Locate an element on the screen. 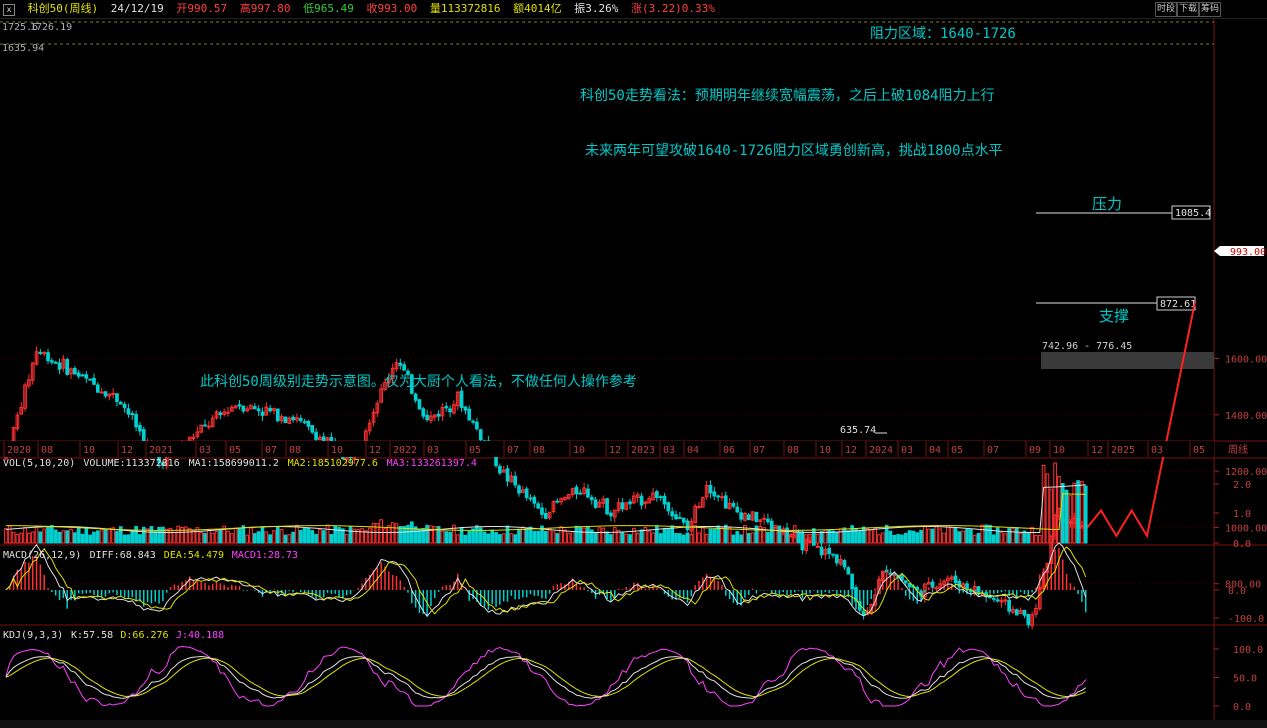 The width and height of the screenshot is (1267, 728). x-tick-label: 10 is located at coordinates (337, 450).